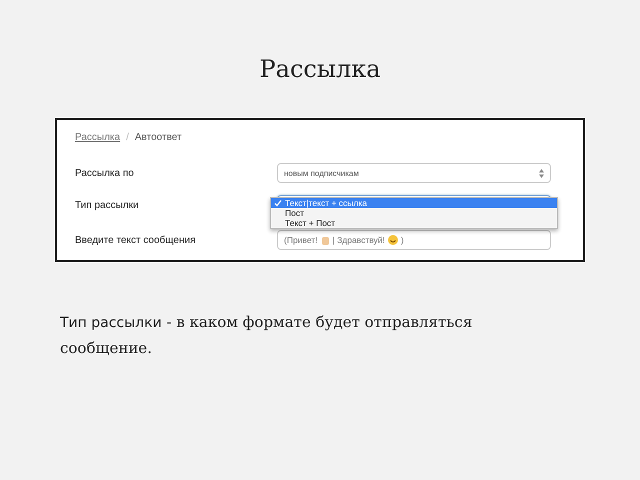 The image size is (640, 480). What do you see at coordinates (402, 240) in the screenshot?
I see `message-text: )` at bounding box center [402, 240].